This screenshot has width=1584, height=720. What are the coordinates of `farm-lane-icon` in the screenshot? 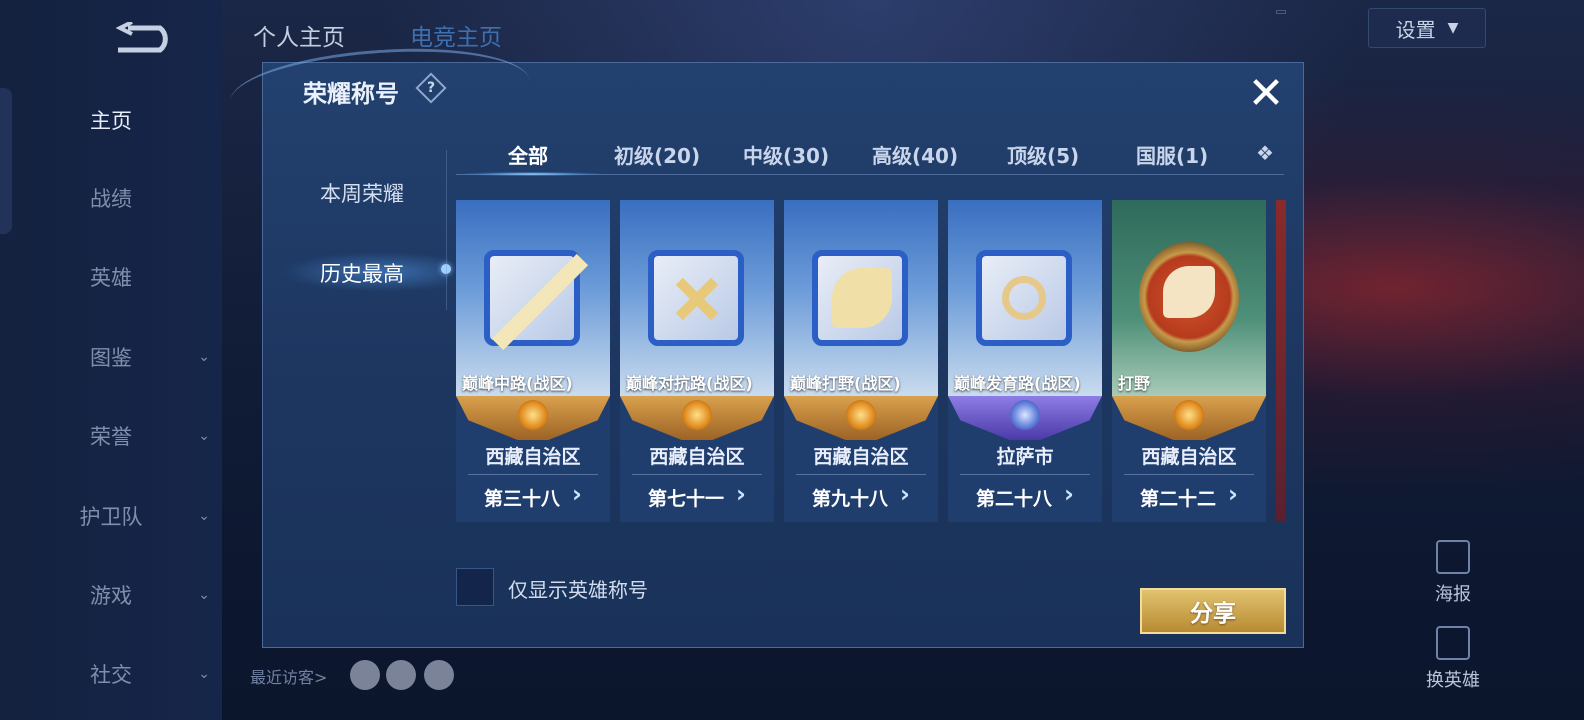 It's located at (1024, 298).